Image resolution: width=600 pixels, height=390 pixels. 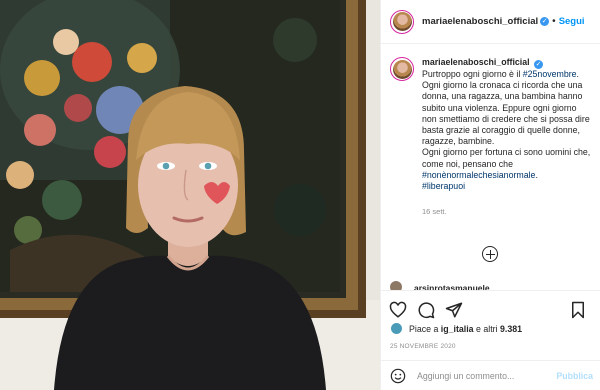 What do you see at coordinates (402, 21) in the screenshot?
I see `avatar` at bounding box center [402, 21].